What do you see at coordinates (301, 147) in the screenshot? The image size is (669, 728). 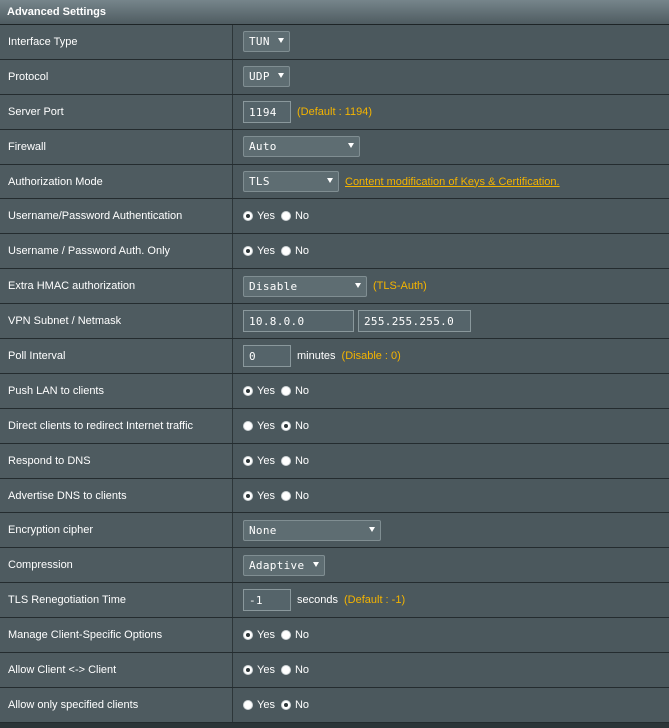 I see `firewall-select: Auto` at bounding box center [301, 147].